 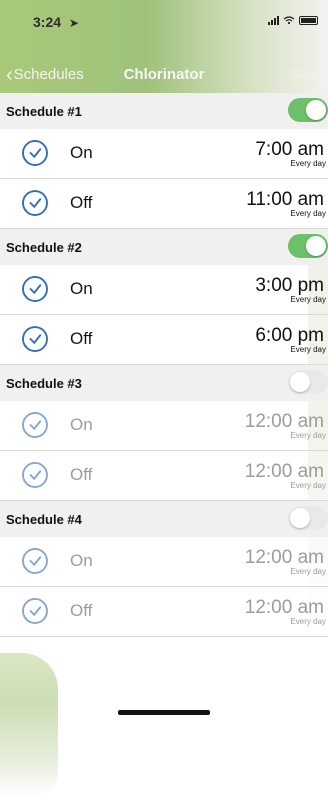 What do you see at coordinates (273, 20) in the screenshot?
I see `signal-icon` at bounding box center [273, 20].